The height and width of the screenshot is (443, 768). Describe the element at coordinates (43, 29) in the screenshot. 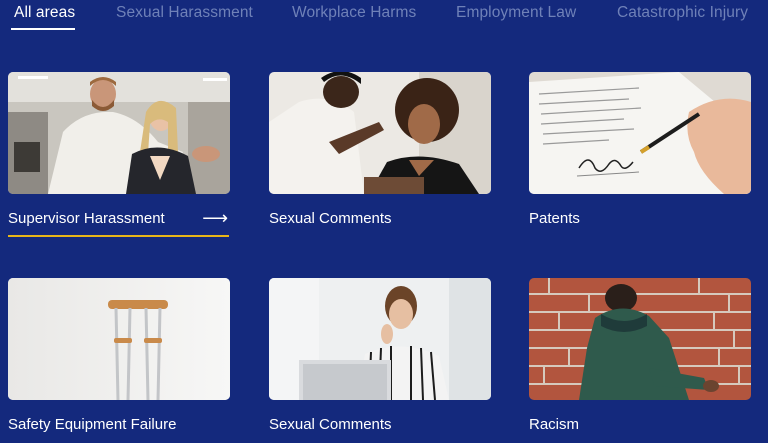

I see `active-tab-underline` at that location.